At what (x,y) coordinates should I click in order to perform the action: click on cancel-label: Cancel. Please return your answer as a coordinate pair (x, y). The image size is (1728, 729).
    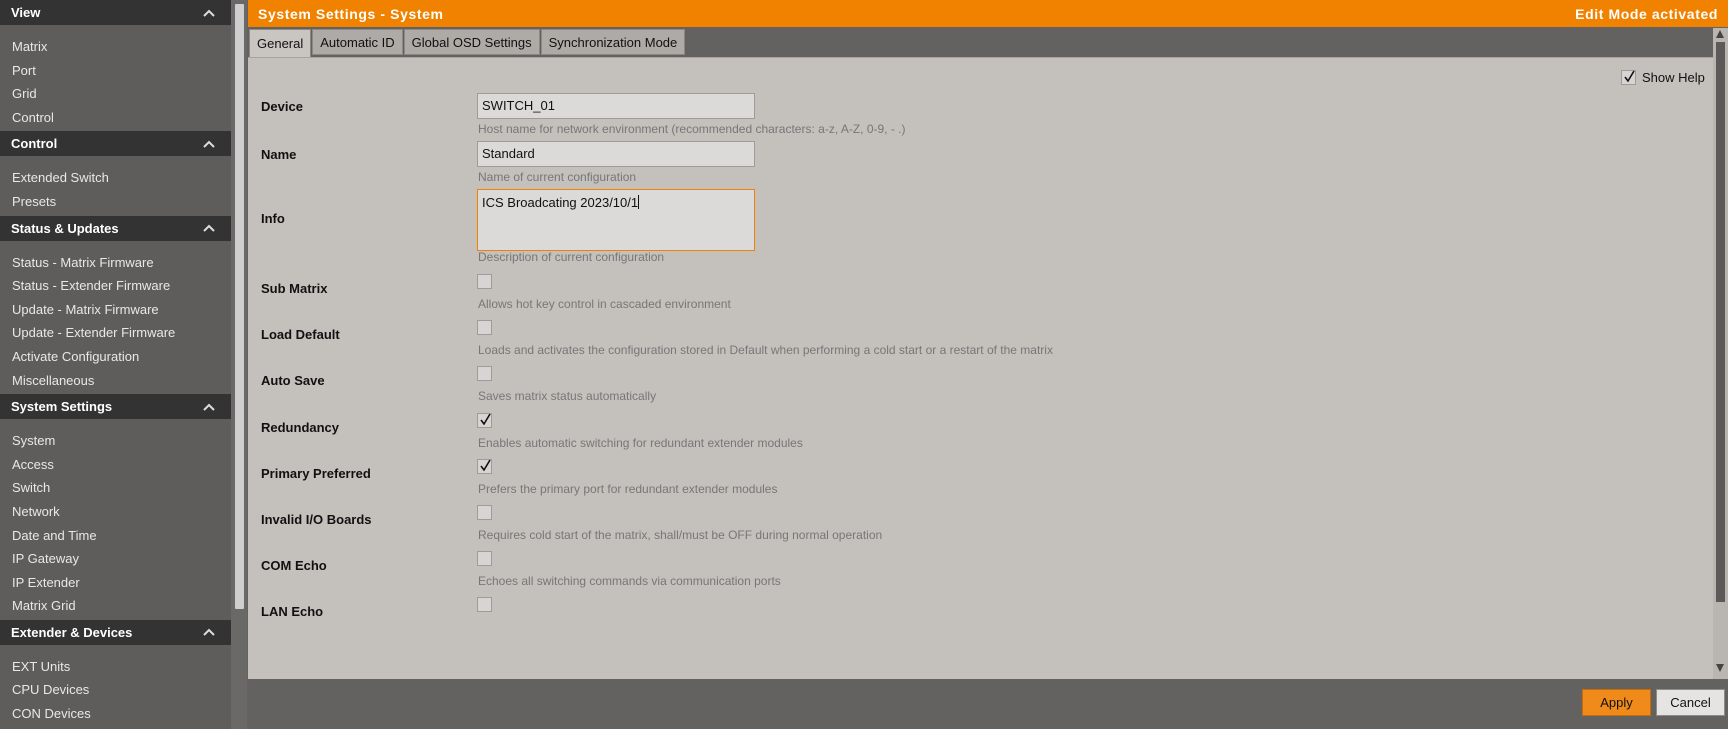
    Looking at the image, I should click on (1690, 702).